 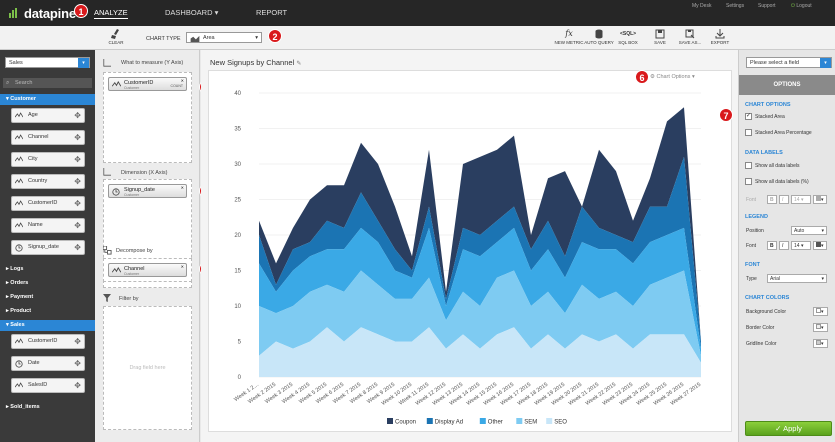 What do you see at coordinates (797, 278) in the screenshot?
I see `font-type-select: Arial ▾` at bounding box center [797, 278].